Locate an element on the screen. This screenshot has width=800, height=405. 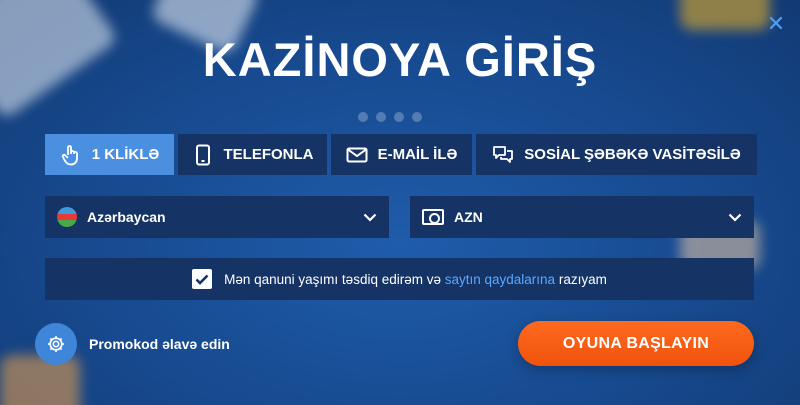
start-game-button: OYUNA BAŞLAYIN is located at coordinates (636, 343).